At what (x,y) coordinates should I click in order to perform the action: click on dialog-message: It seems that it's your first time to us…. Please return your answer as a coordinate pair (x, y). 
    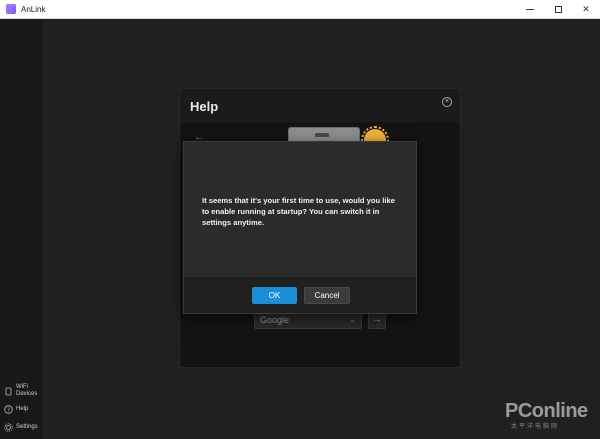
    Looking at the image, I should click on (298, 211).